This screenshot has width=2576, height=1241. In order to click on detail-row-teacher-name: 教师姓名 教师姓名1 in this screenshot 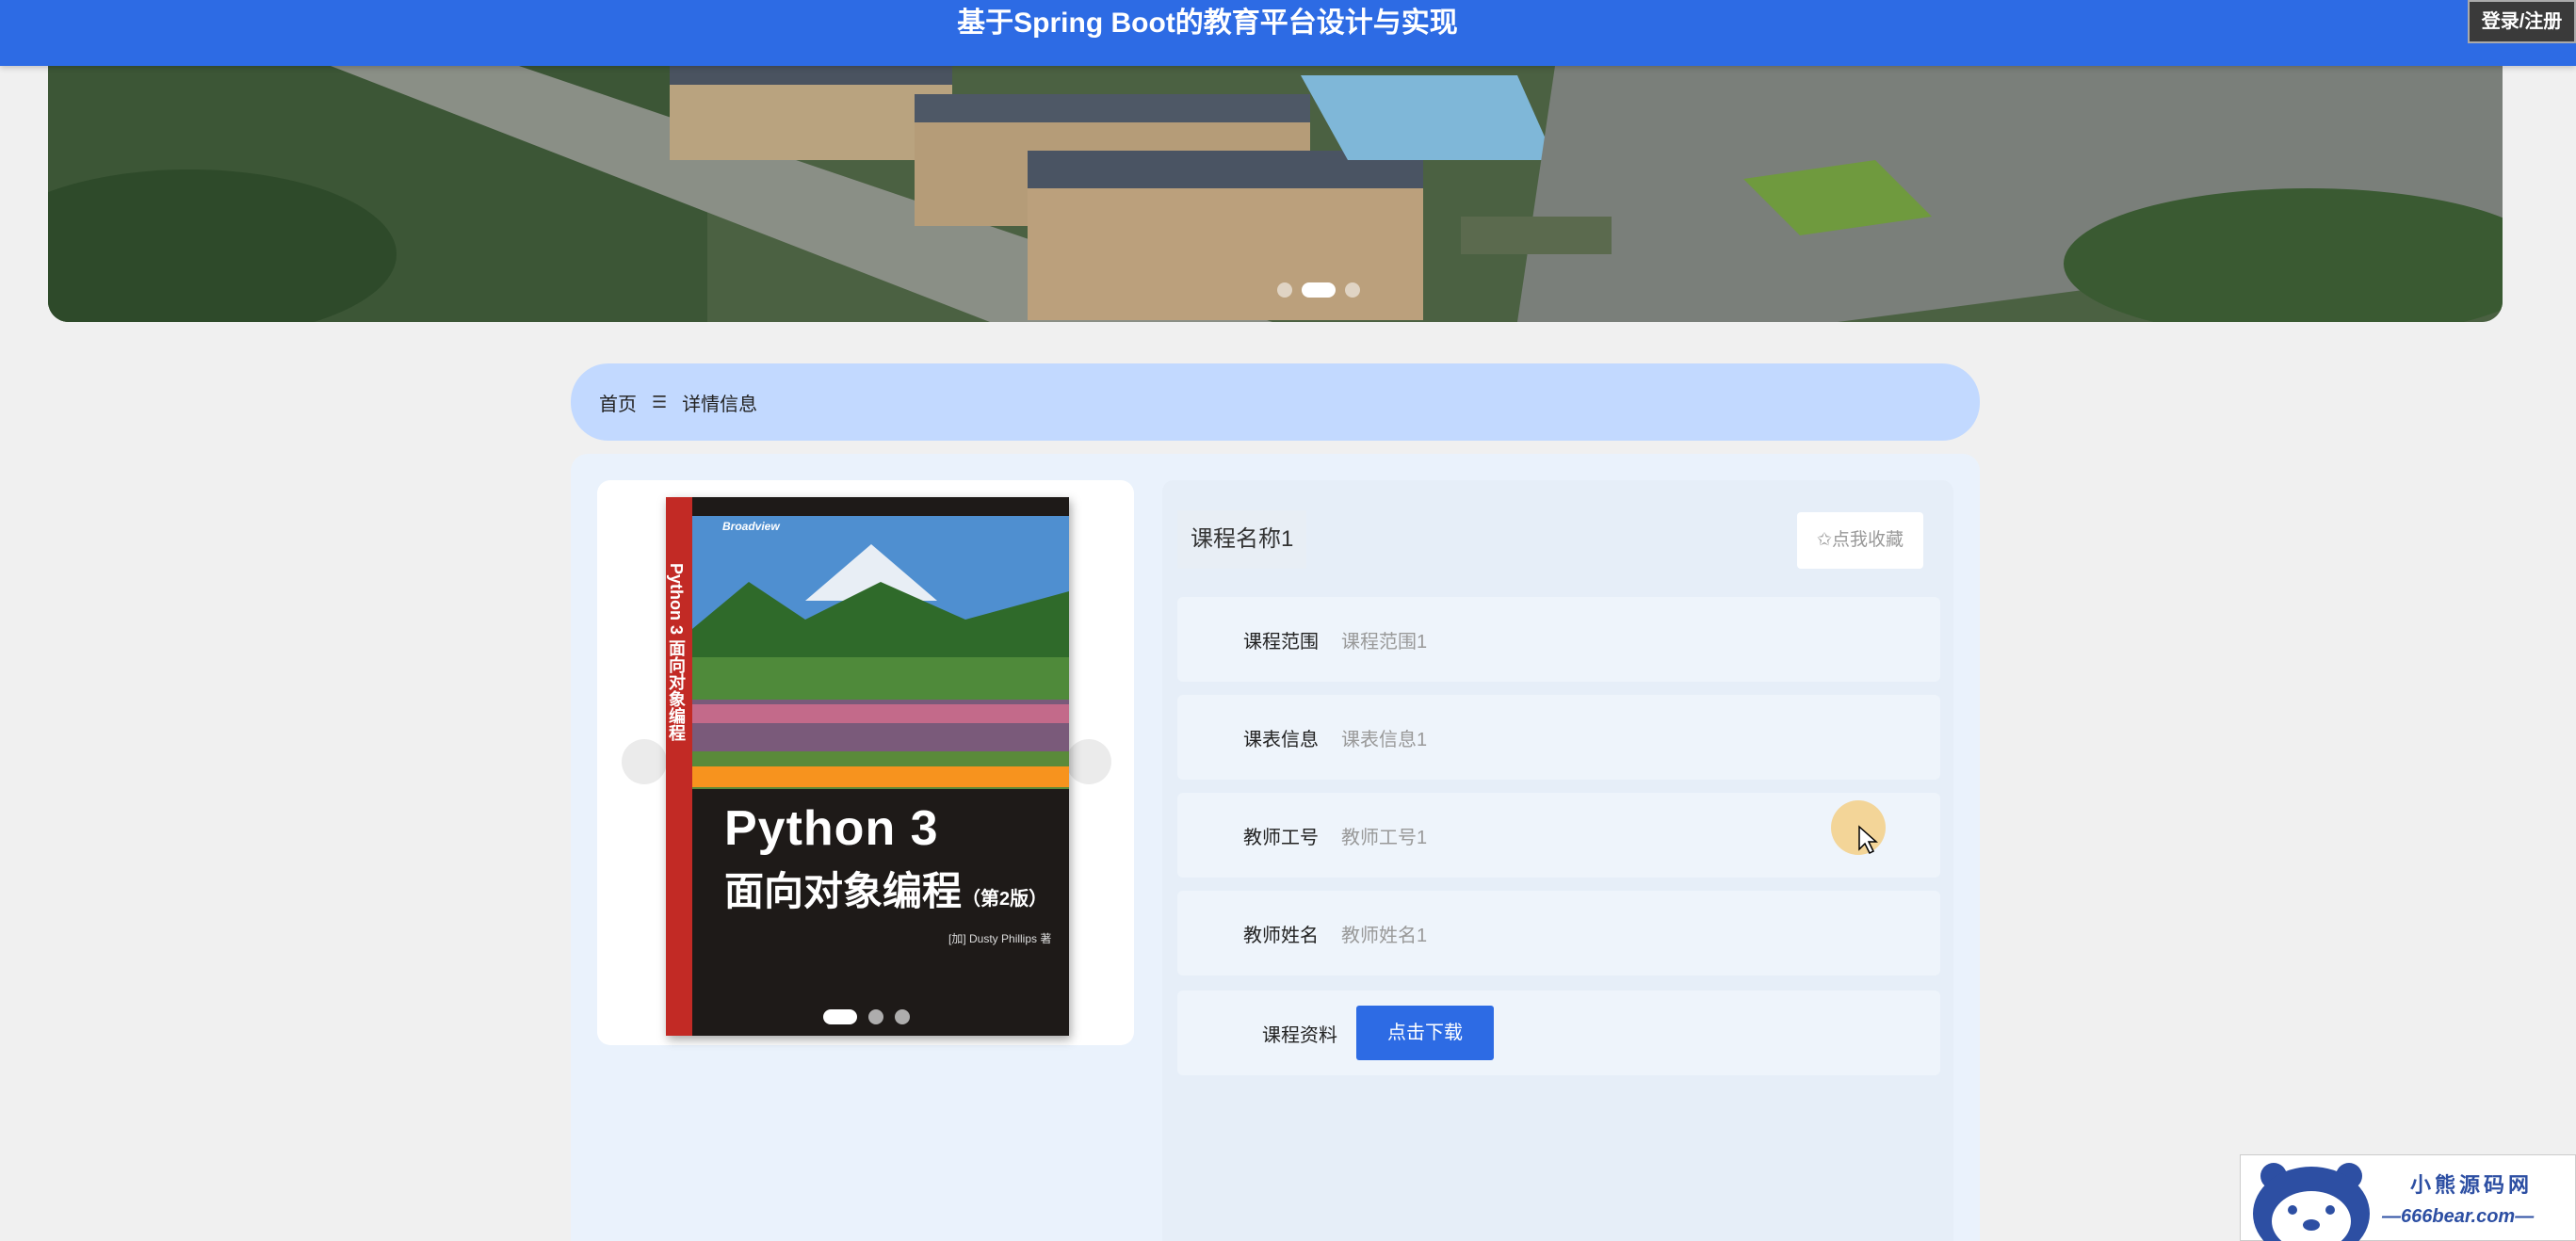, I will do `click(1558, 933)`.